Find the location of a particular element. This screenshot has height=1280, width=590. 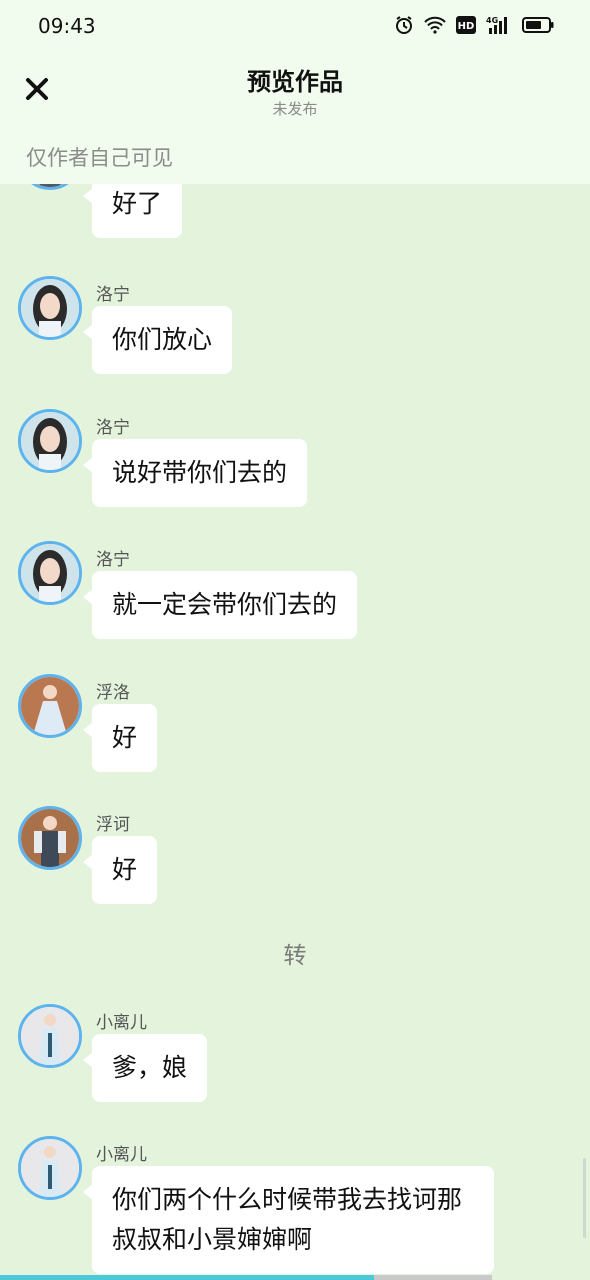

message-bubble: 就一定会带你们去的 is located at coordinates (220, 605).